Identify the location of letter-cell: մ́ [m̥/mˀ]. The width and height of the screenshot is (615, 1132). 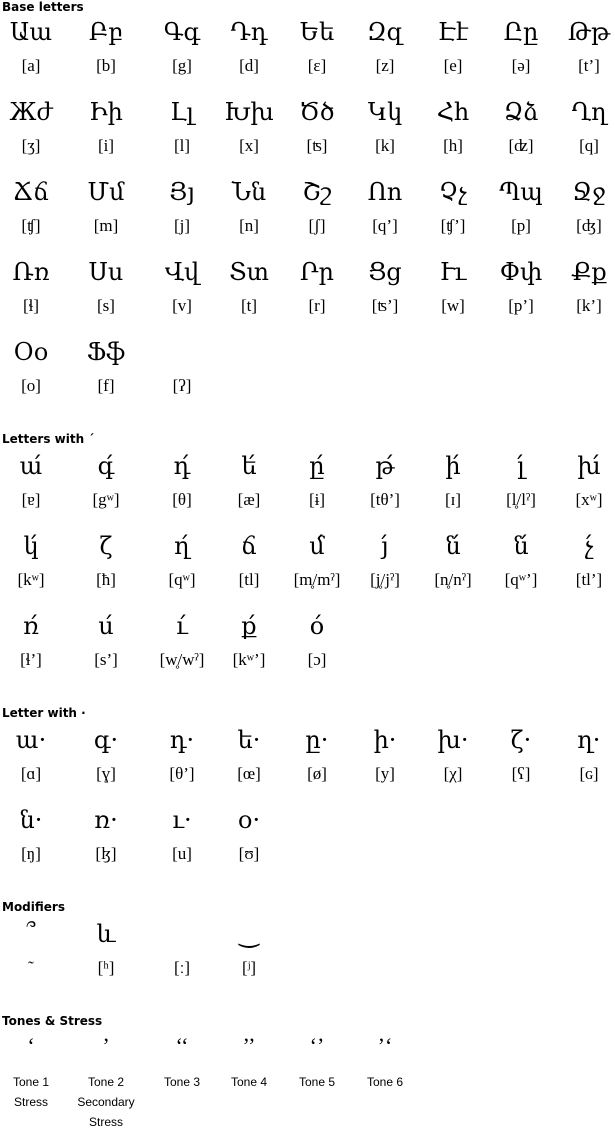
(317, 566).